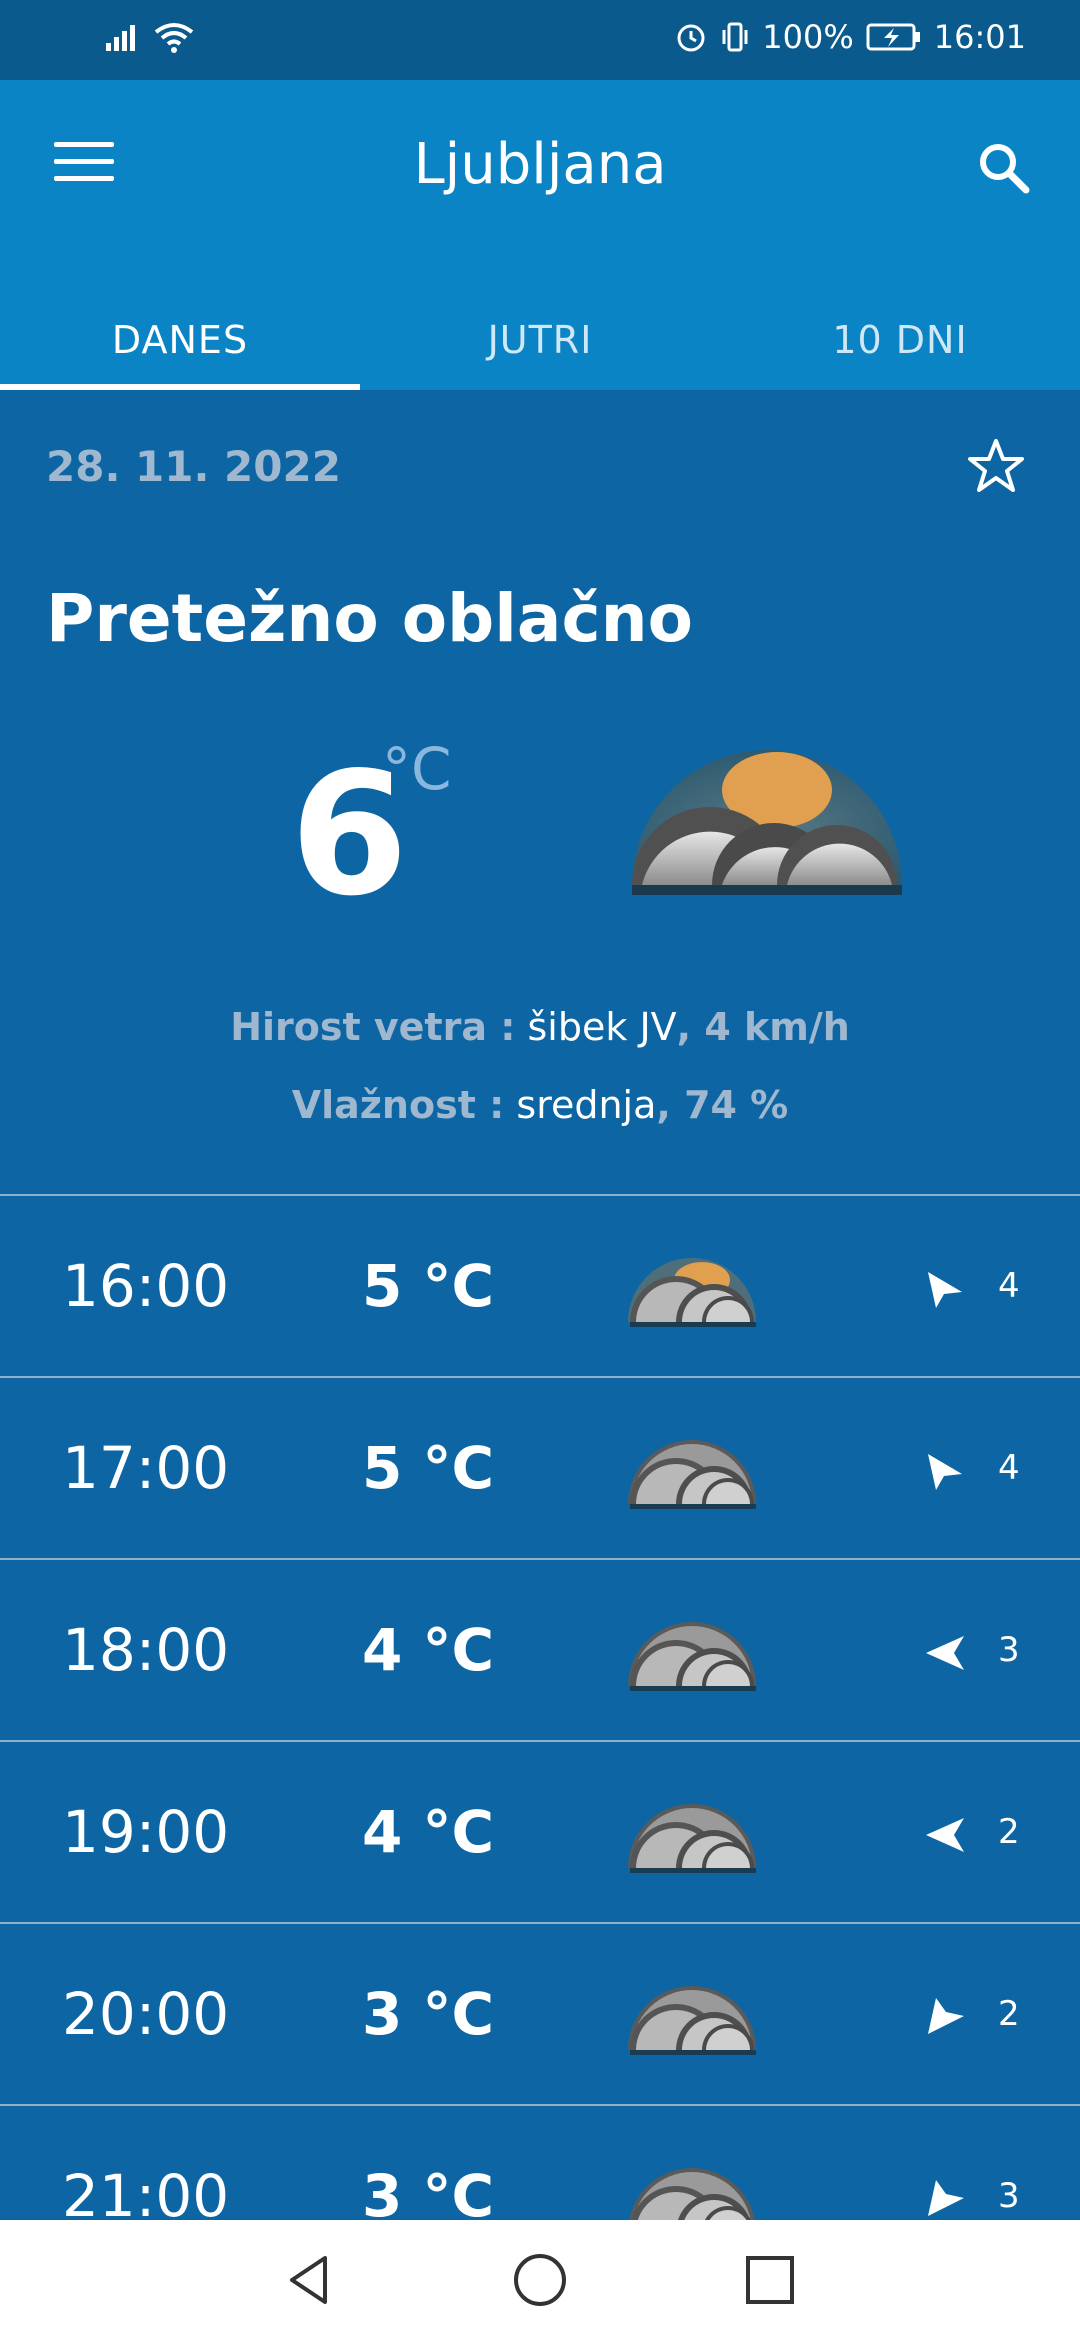  Describe the element at coordinates (996, 466) in the screenshot. I see `star-icon` at that location.